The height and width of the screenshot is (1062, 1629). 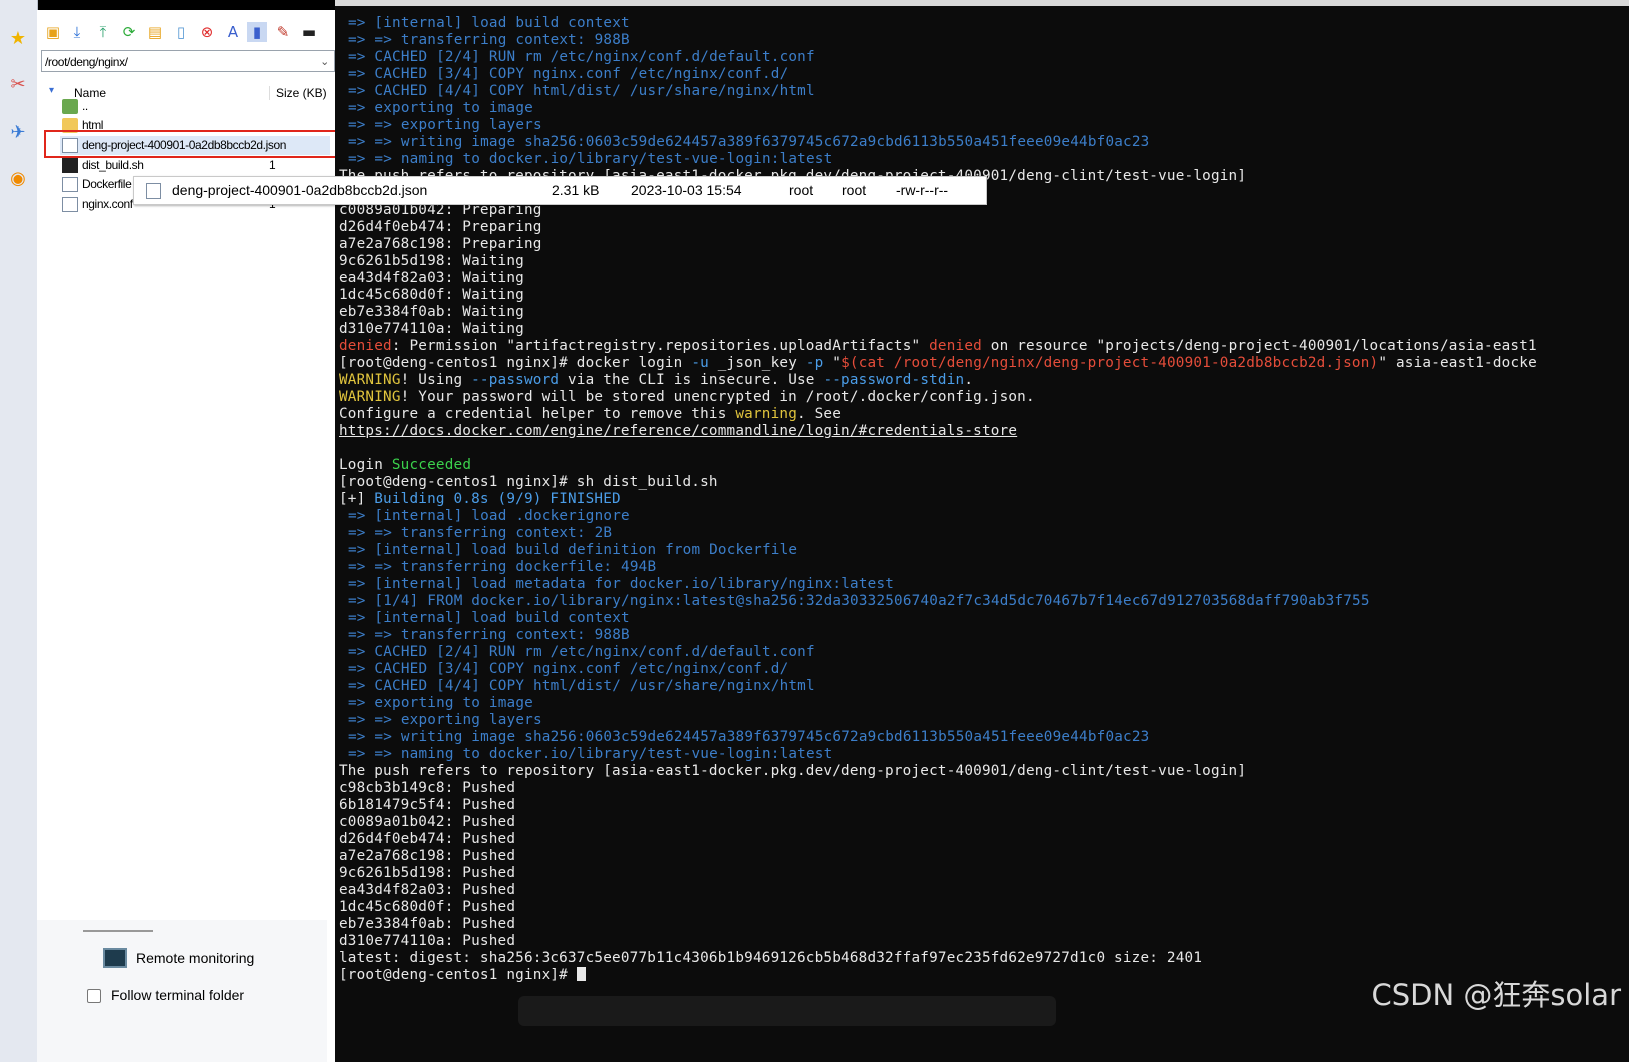 I want to click on terminal-line: ea43d4f82a03: Waiting, so click(x=431, y=278).